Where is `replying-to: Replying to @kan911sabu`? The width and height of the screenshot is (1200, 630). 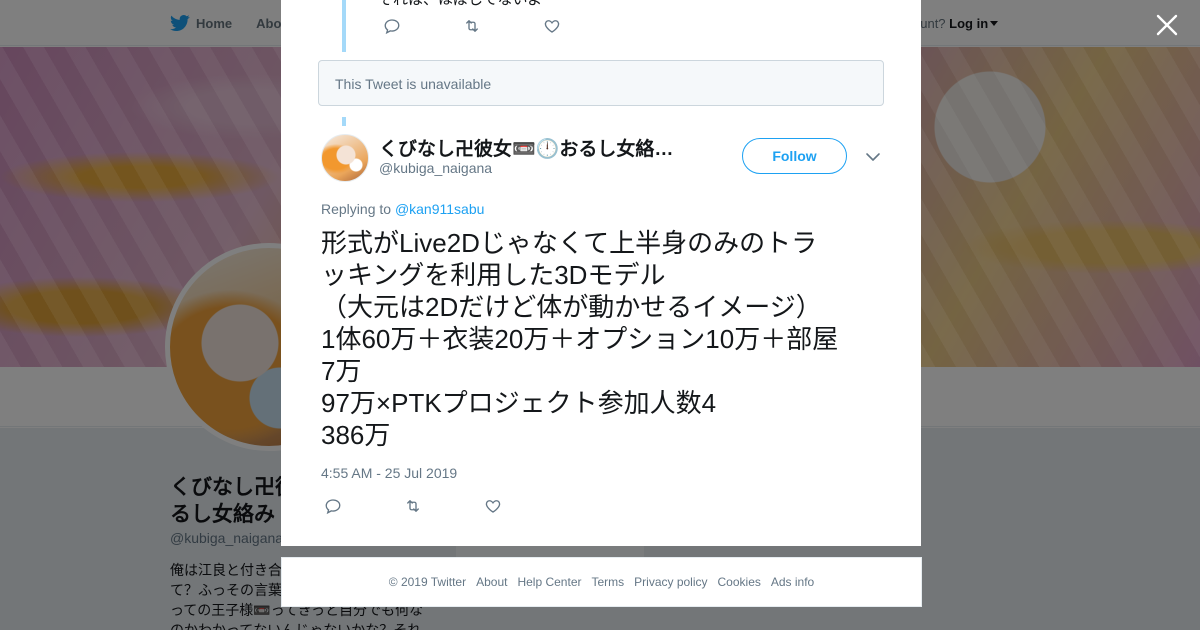 replying-to: Replying to @kan911sabu is located at coordinates (402, 209).